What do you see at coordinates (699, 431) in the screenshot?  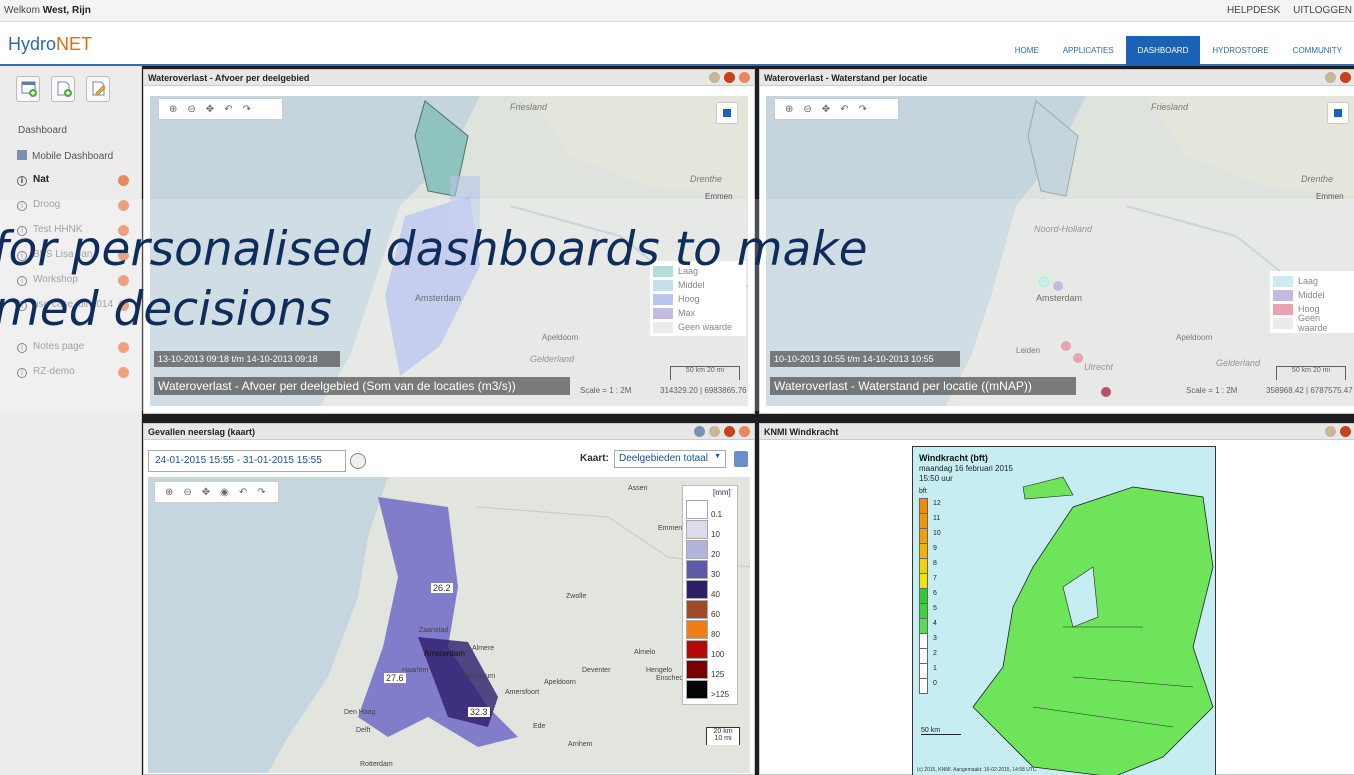 I see `mobile-icon` at bounding box center [699, 431].